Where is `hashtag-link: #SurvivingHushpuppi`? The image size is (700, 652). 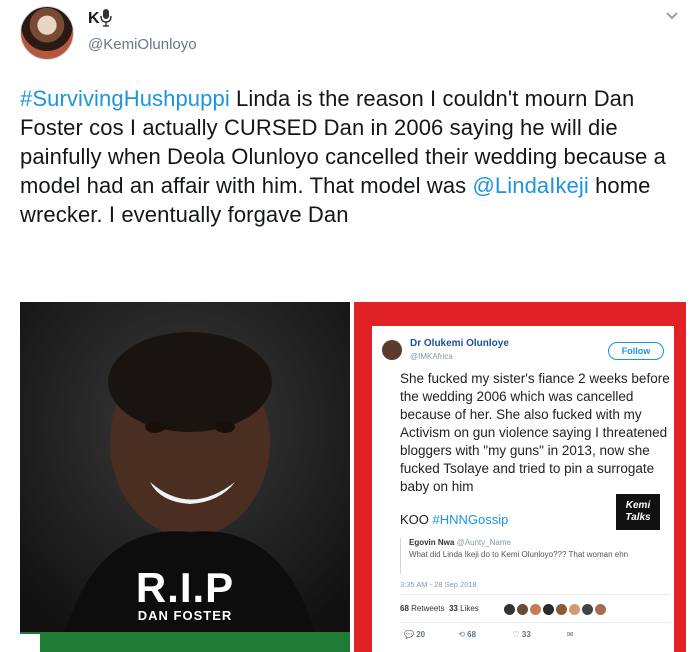 hashtag-link: #SurvivingHushpuppi is located at coordinates (125, 98).